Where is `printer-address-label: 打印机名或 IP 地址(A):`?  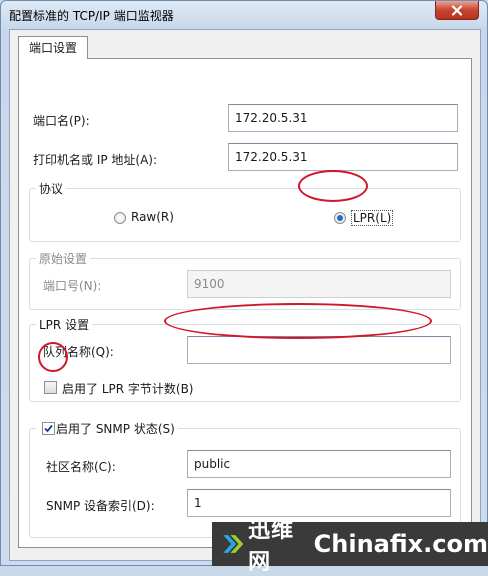 printer-address-label: 打印机名或 IP 地址(A): is located at coordinates (95, 160).